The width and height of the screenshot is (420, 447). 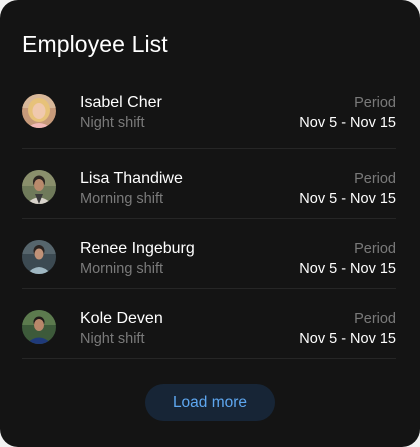 What do you see at coordinates (137, 248) in the screenshot?
I see `employee-name: Renee Ingeburg` at bounding box center [137, 248].